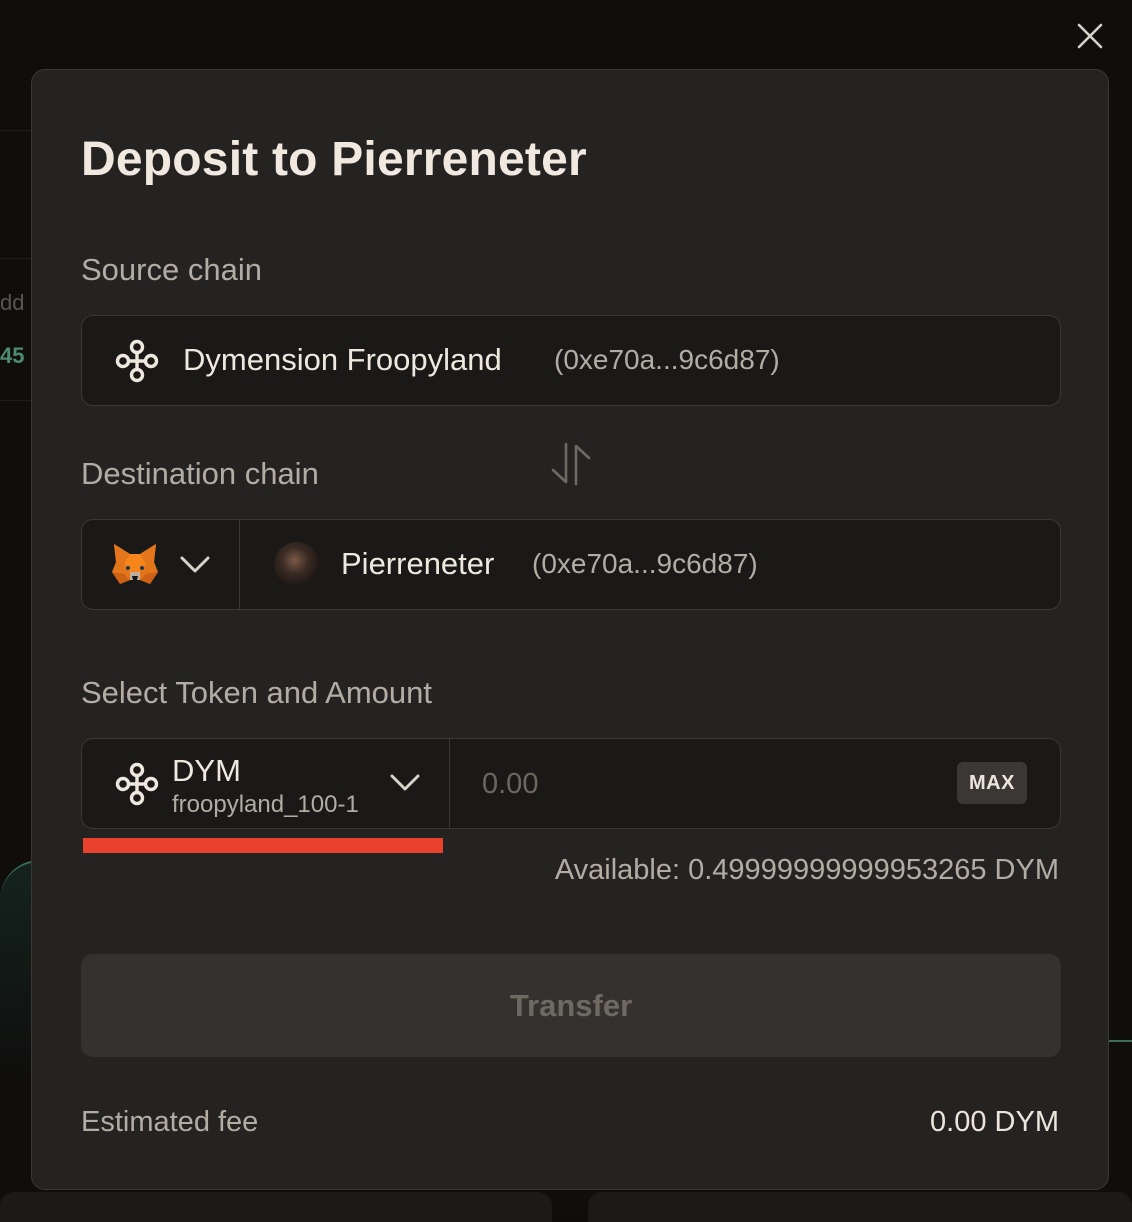 The image size is (1132, 1222). What do you see at coordinates (265, 804) in the screenshot?
I see `token-network: froopyland_100-1` at bounding box center [265, 804].